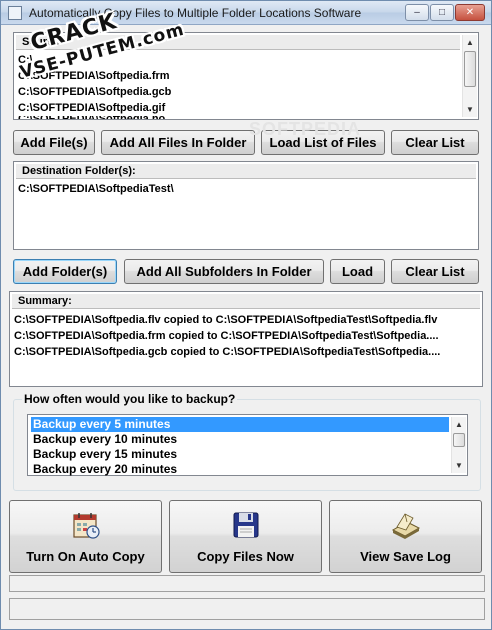 Image resolution: width=492 pixels, height=630 pixels. I want to click on summary-header: Summary:, so click(246, 301).